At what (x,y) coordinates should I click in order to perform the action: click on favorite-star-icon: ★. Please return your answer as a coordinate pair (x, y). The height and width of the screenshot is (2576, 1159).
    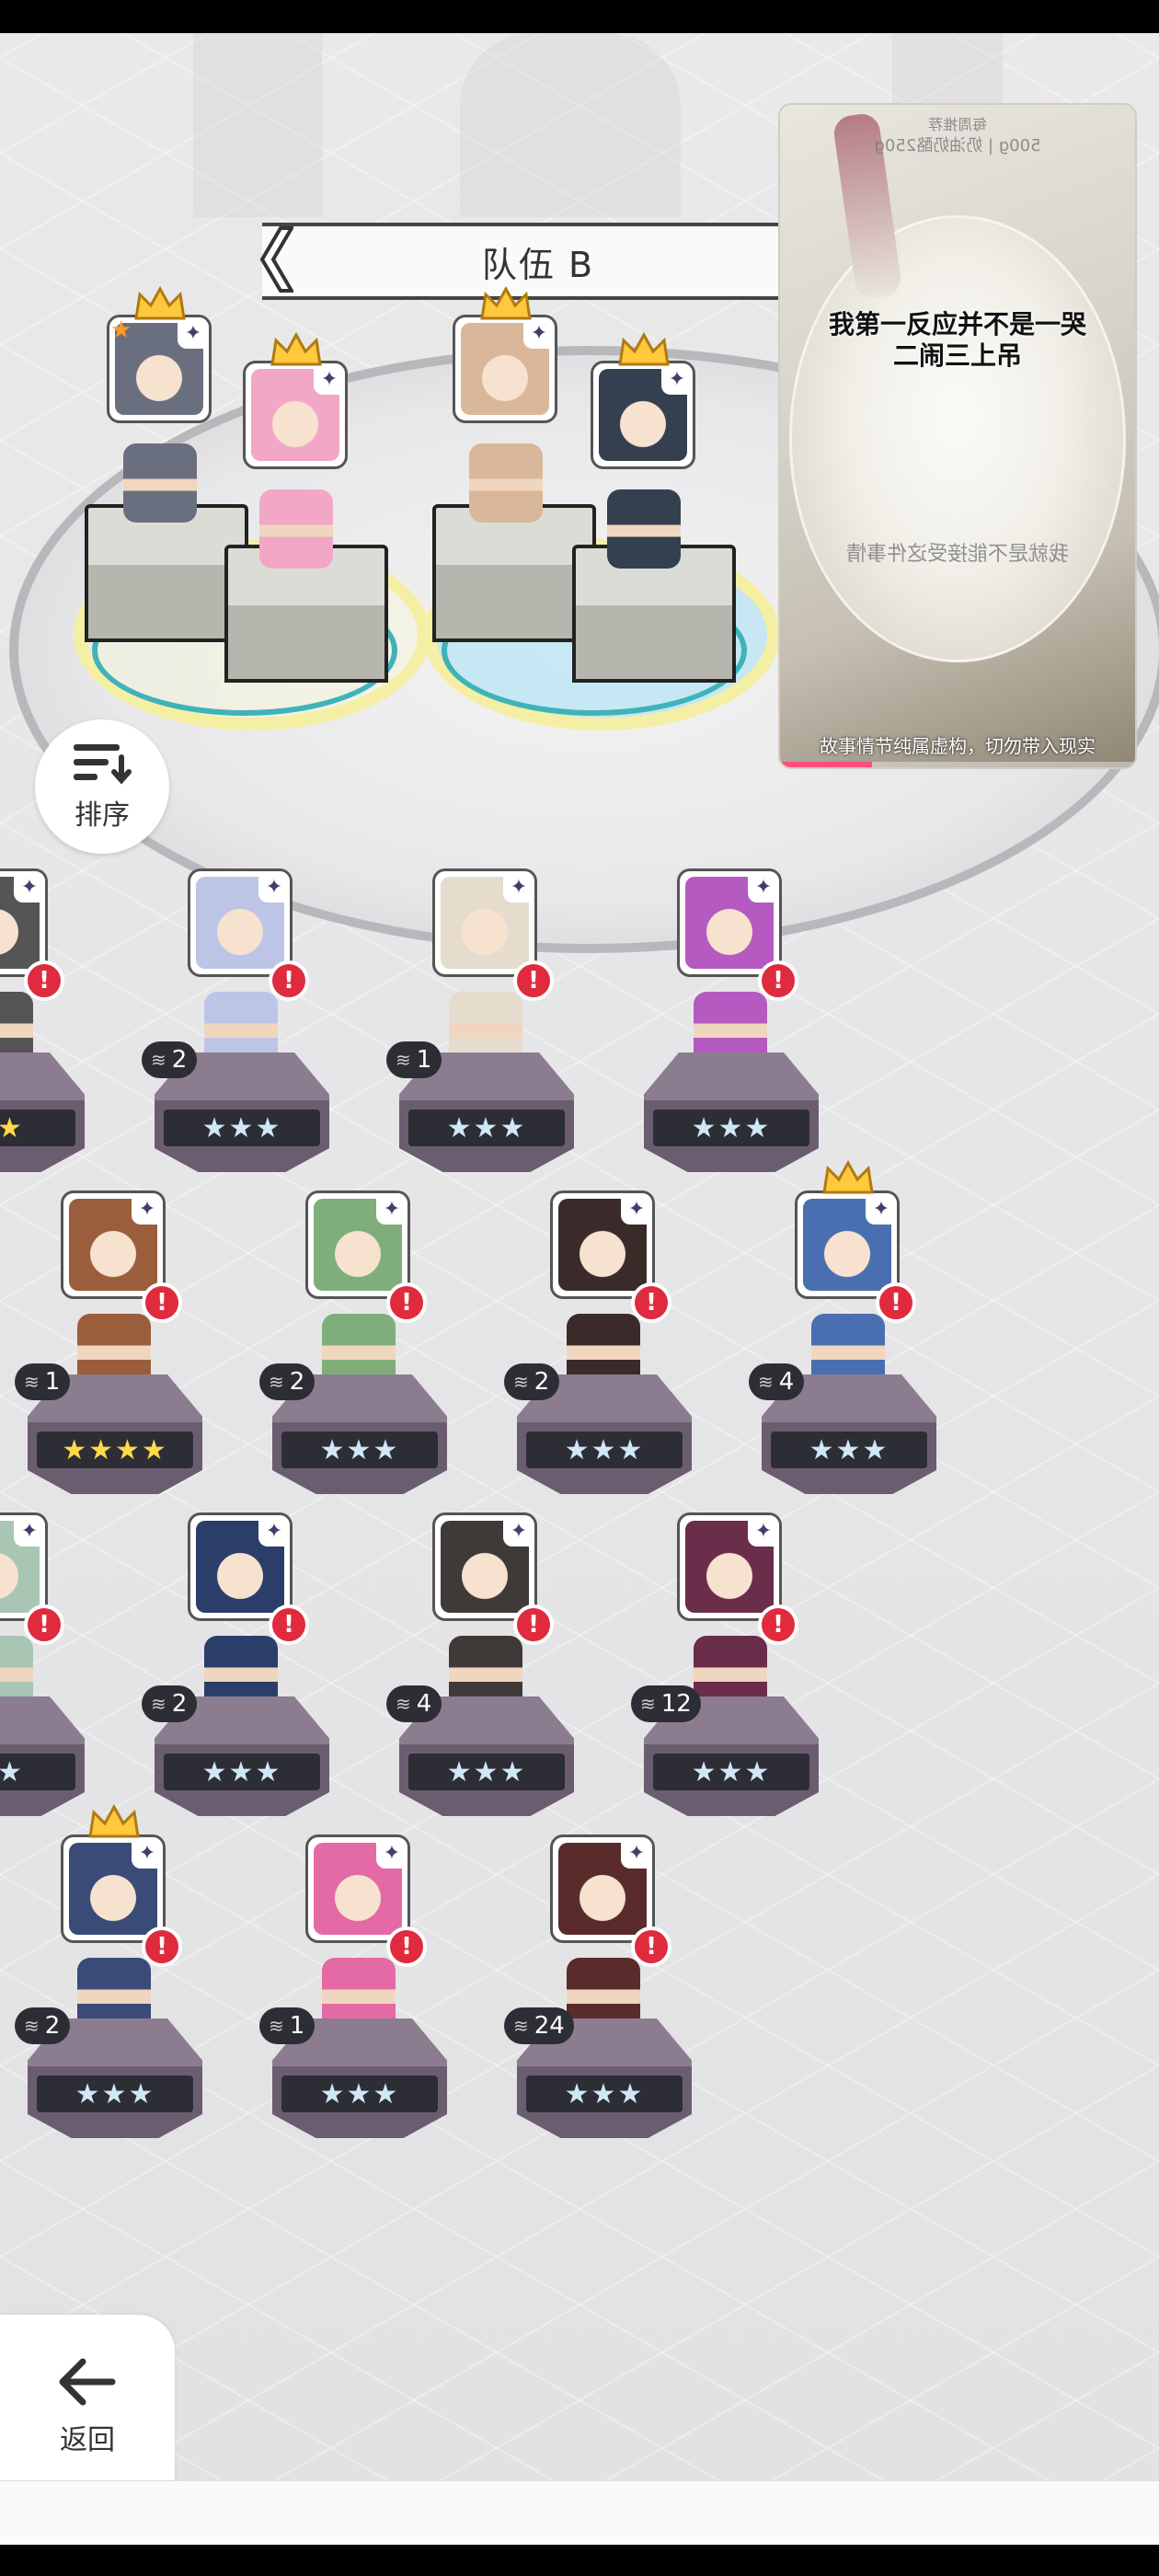
    Looking at the image, I should click on (121, 330).